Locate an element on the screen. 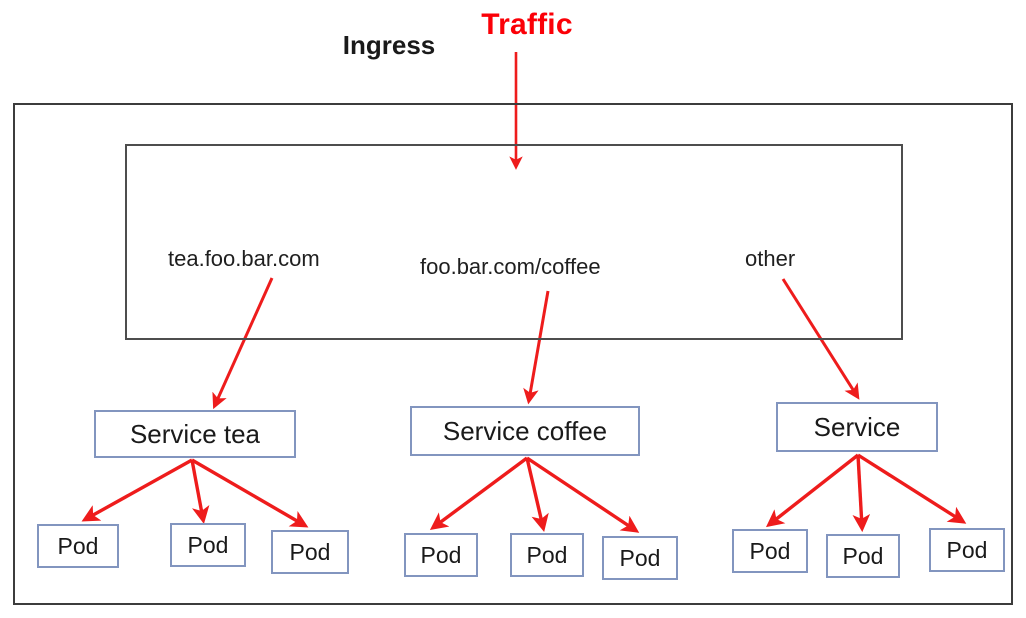 The image size is (1026, 618). service-box-other: Service is located at coordinates (857, 427).